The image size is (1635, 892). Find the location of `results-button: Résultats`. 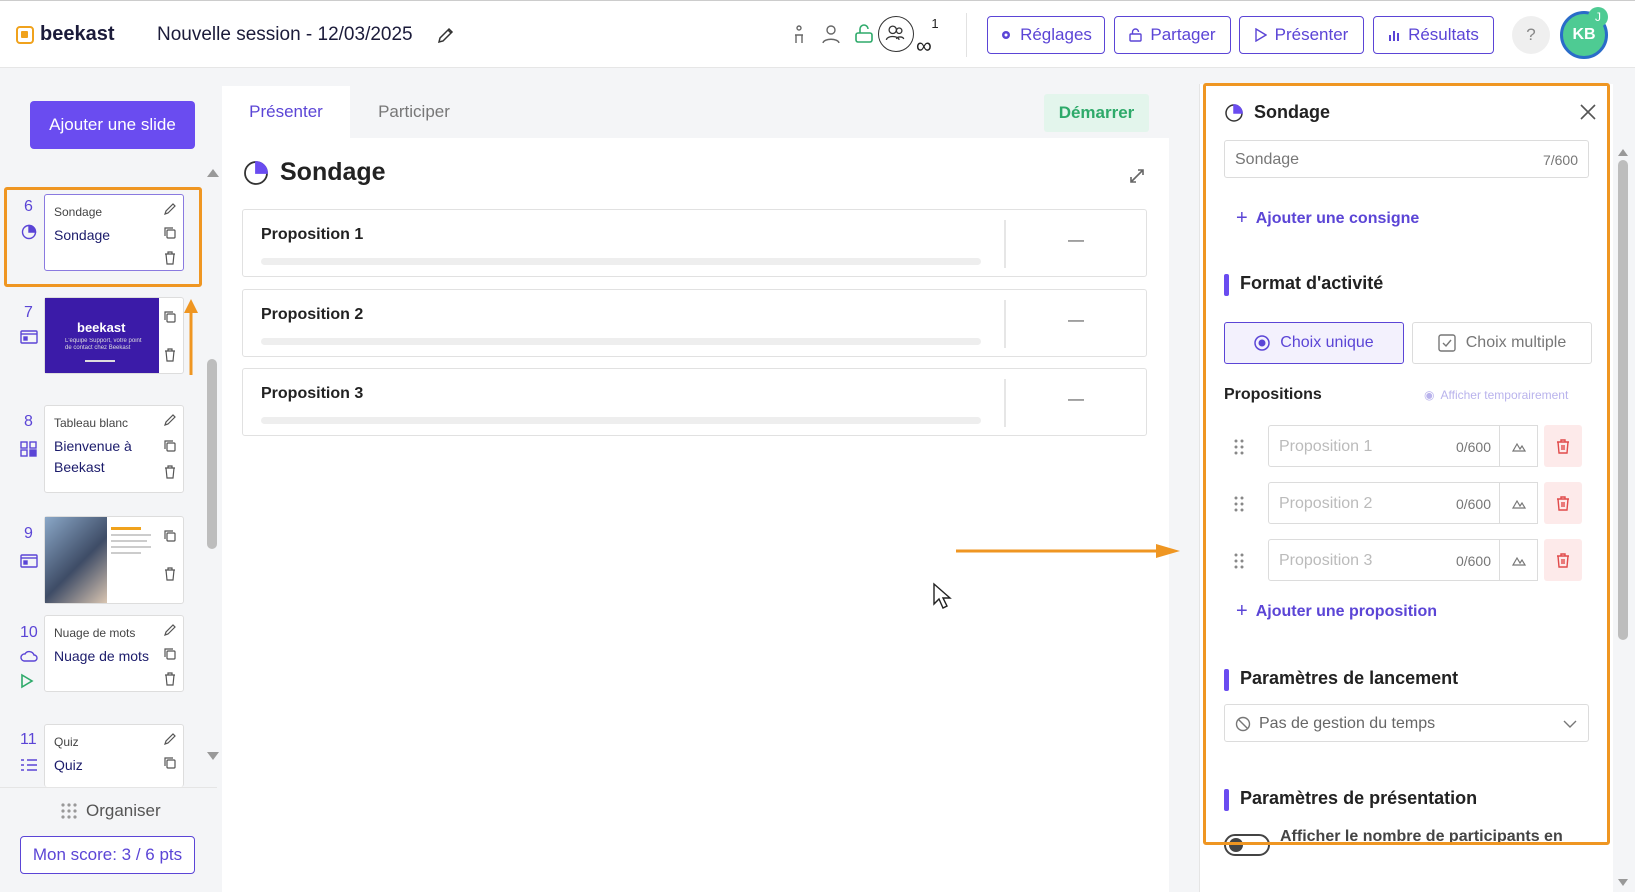

results-button: Résultats is located at coordinates (1433, 35).